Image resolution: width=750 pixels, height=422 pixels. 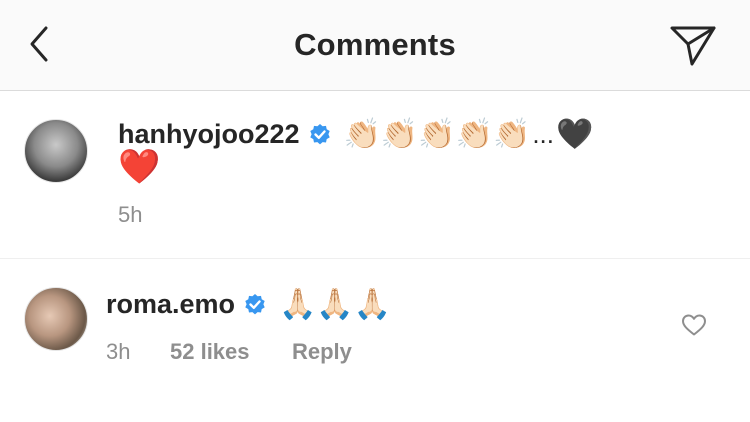 I want to click on comment-username: roma.emo, so click(x=170, y=304).